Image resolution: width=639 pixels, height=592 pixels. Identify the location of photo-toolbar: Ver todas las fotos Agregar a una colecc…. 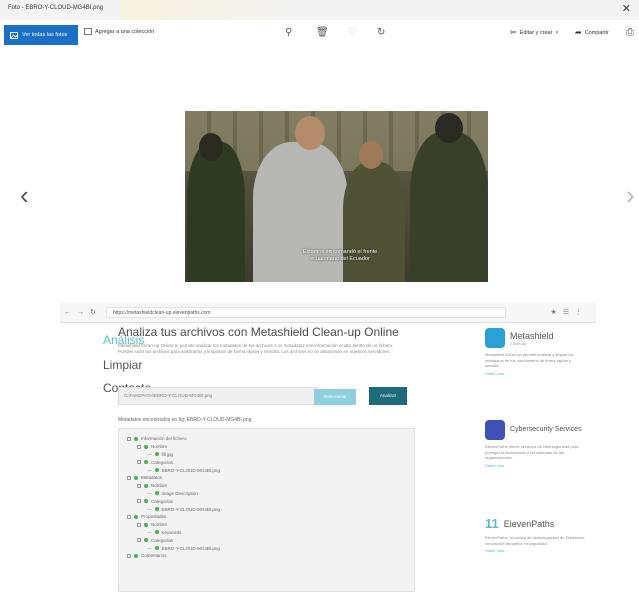
(319, 35).